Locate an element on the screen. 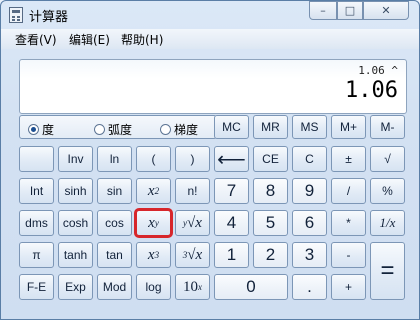 The image size is (420, 320). add-button: + is located at coordinates (348, 287).